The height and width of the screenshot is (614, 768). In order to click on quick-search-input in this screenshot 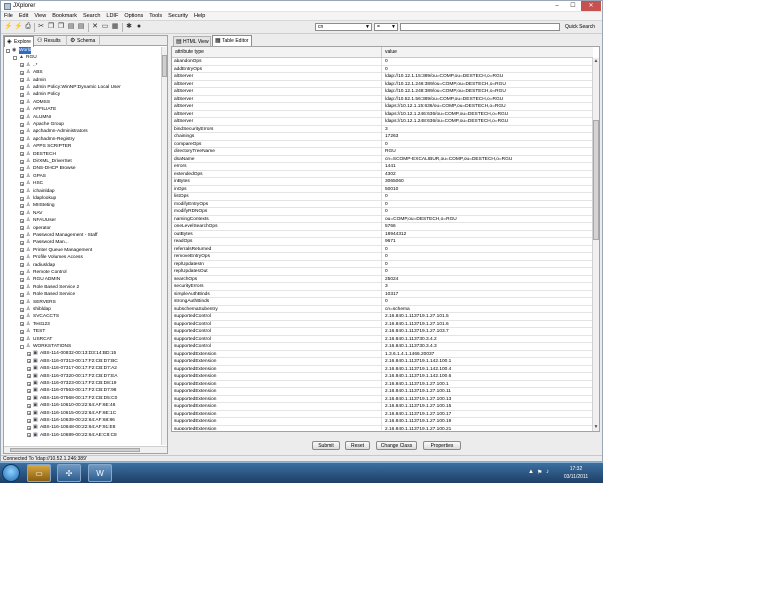, I will do `click(480, 27)`.